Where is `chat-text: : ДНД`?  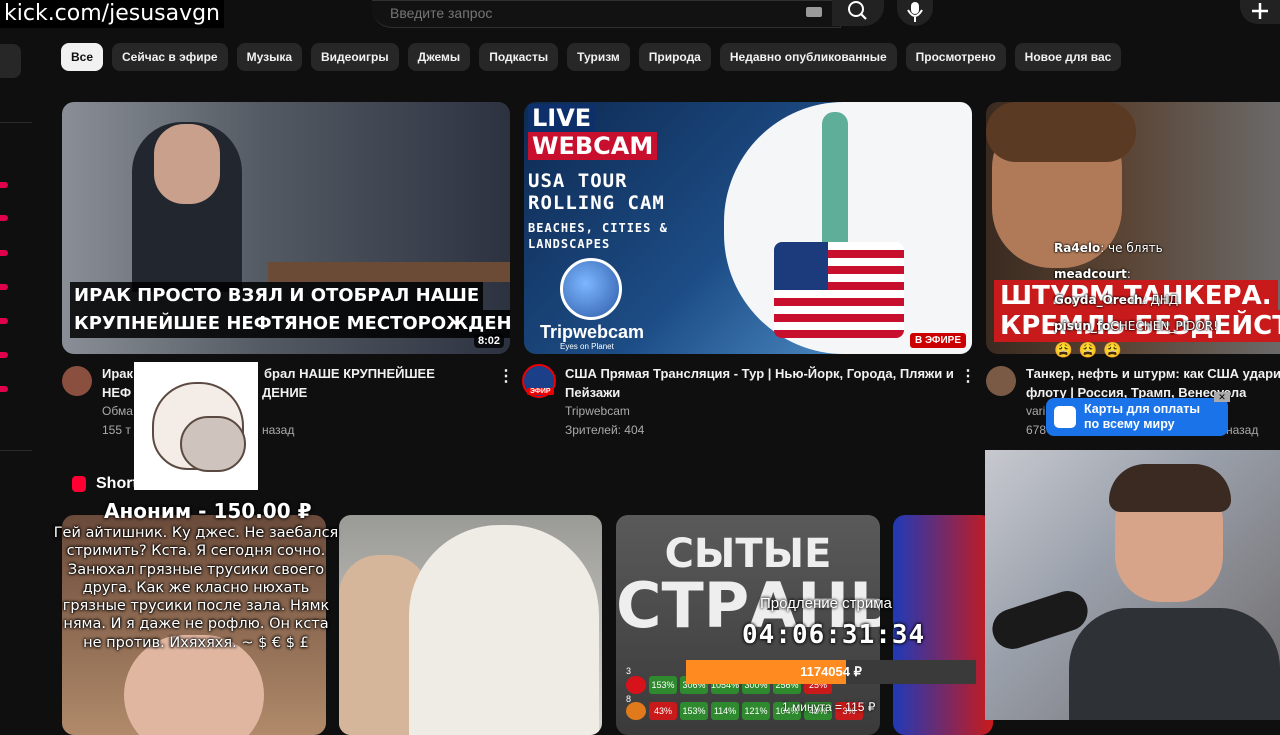 chat-text: : ДНД is located at coordinates (1160, 300).